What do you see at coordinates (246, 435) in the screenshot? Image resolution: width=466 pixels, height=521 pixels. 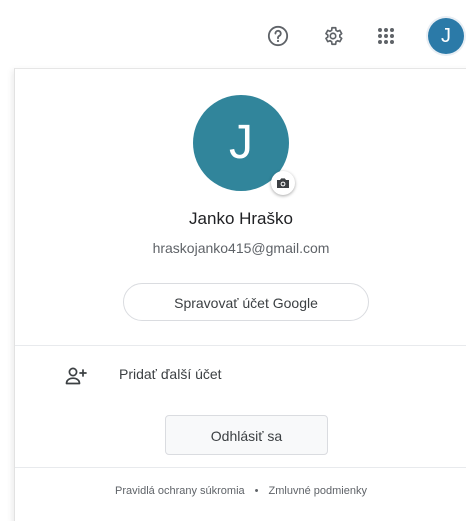 I see `sign-out-button: Odhlásiť sa` at bounding box center [246, 435].